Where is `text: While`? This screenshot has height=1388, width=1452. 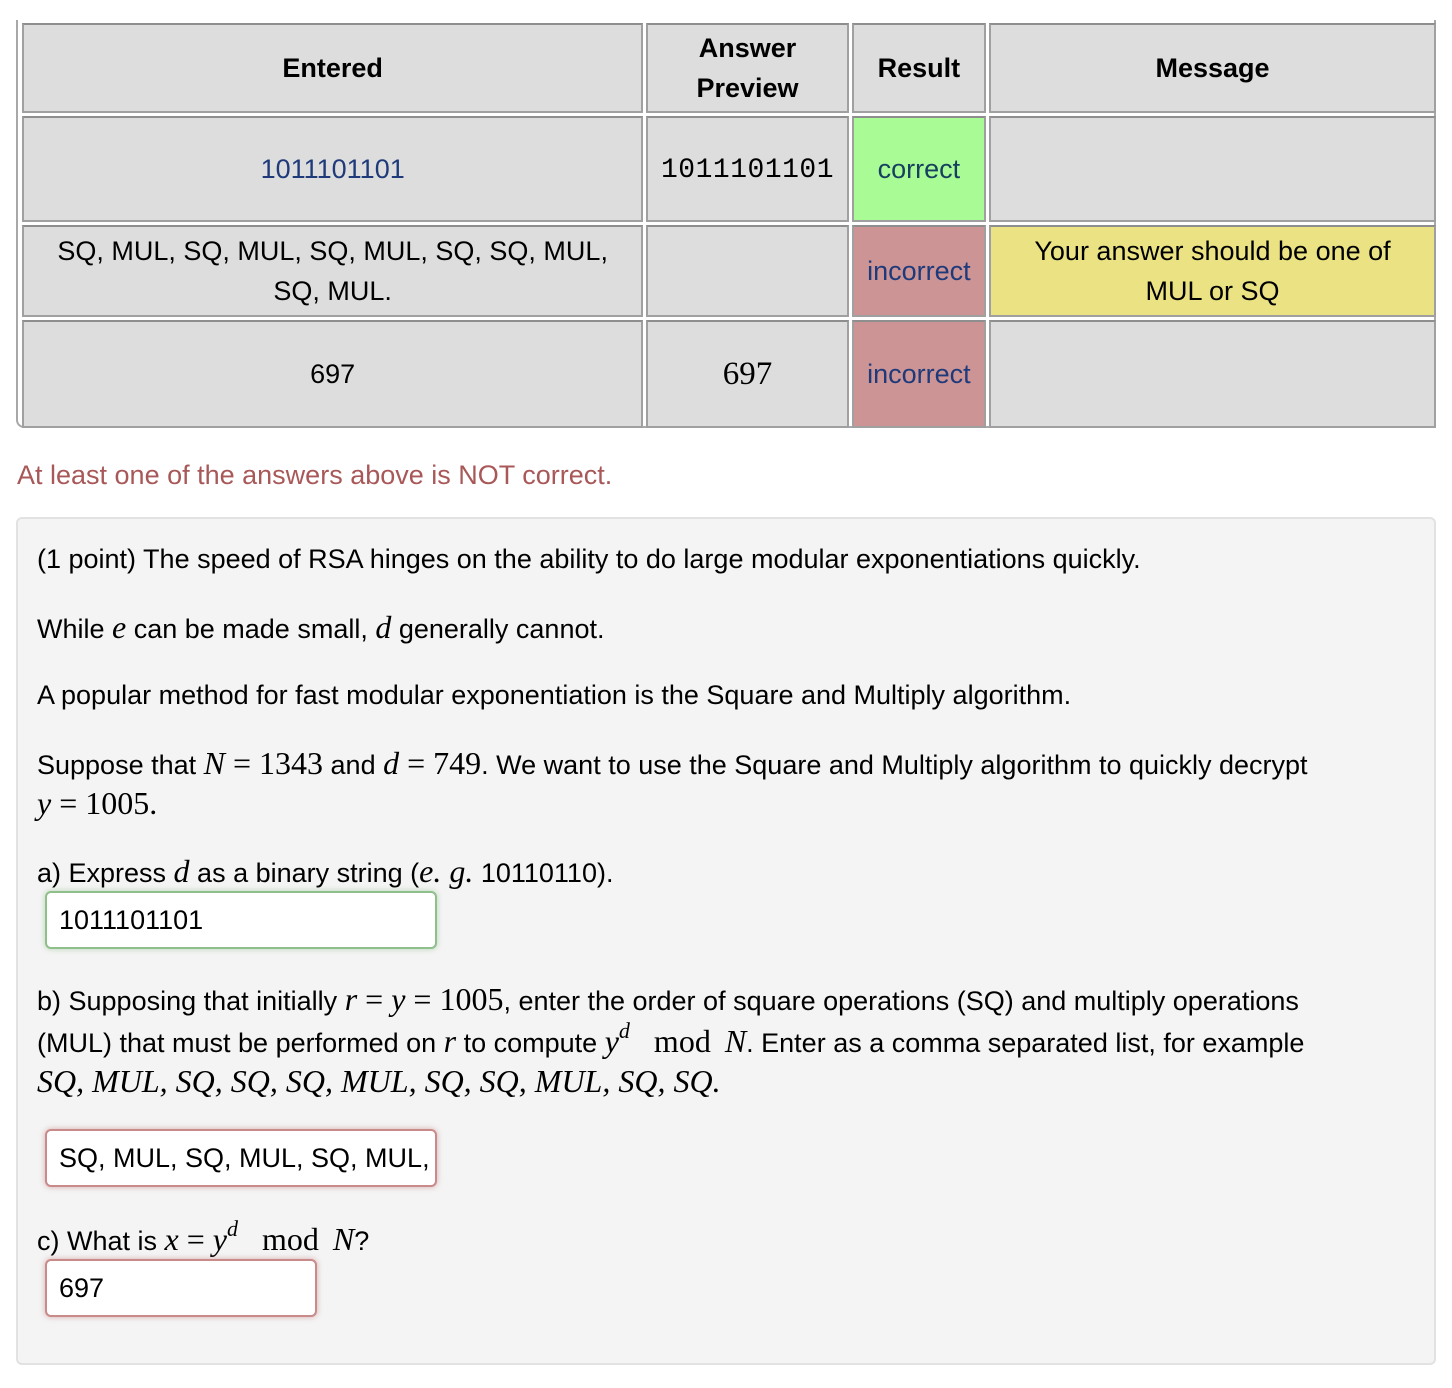 text: While is located at coordinates (75, 629).